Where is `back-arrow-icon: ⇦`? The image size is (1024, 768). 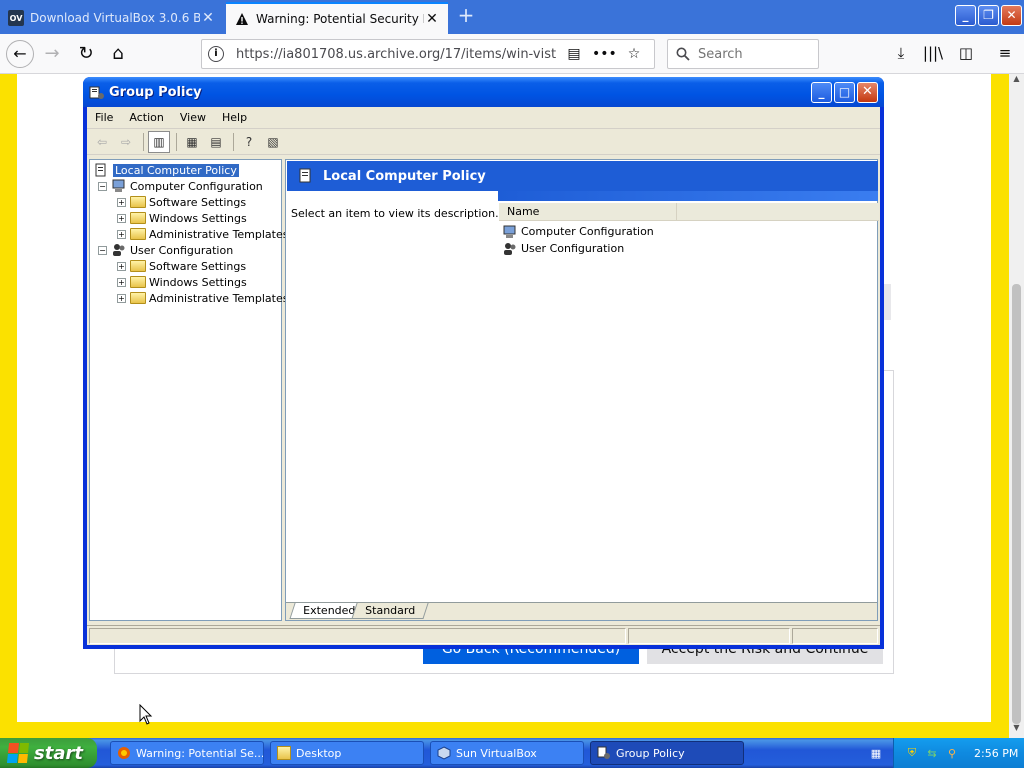
back-arrow-icon: ⇦ is located at coordinates (102, 142).